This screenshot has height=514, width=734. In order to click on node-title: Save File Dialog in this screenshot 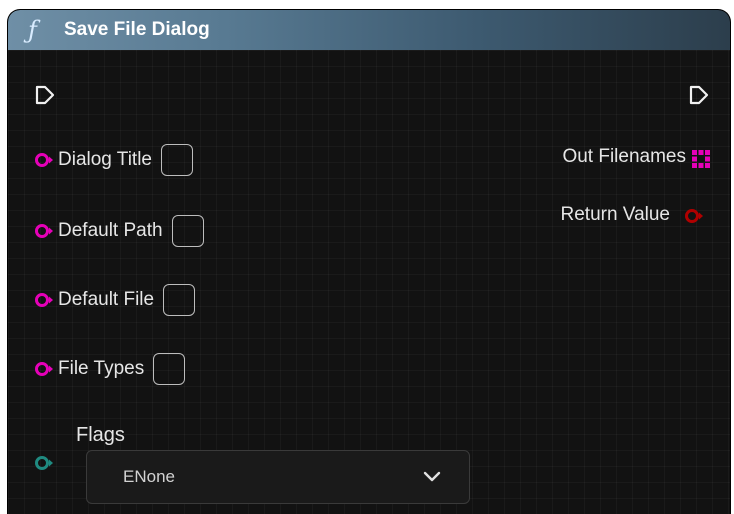, I will do `click(137, 29)`.